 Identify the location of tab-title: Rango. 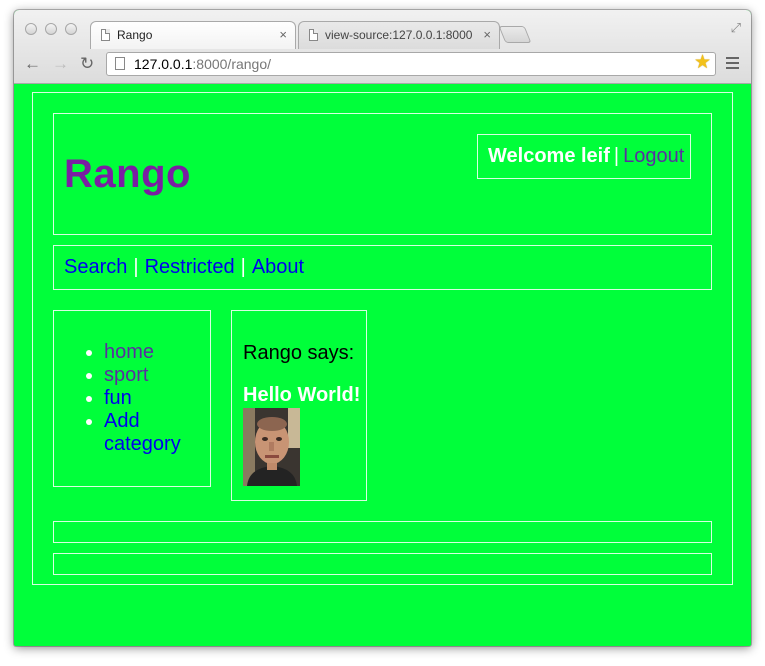
(135, 35).